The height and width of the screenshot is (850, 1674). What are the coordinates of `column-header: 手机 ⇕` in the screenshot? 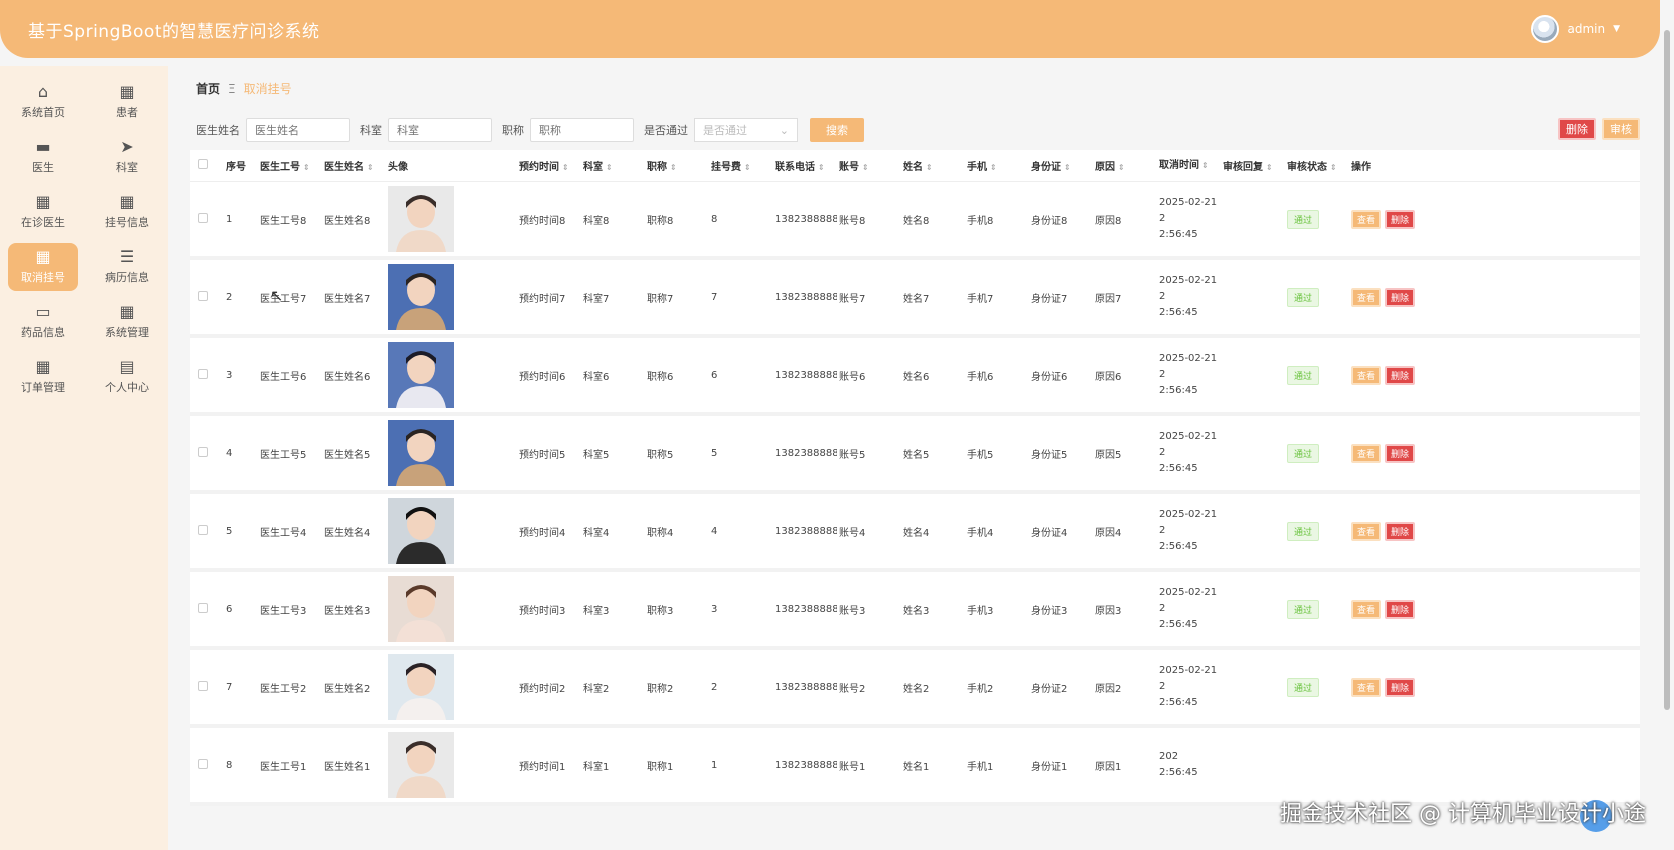 It's located at (997, 165).